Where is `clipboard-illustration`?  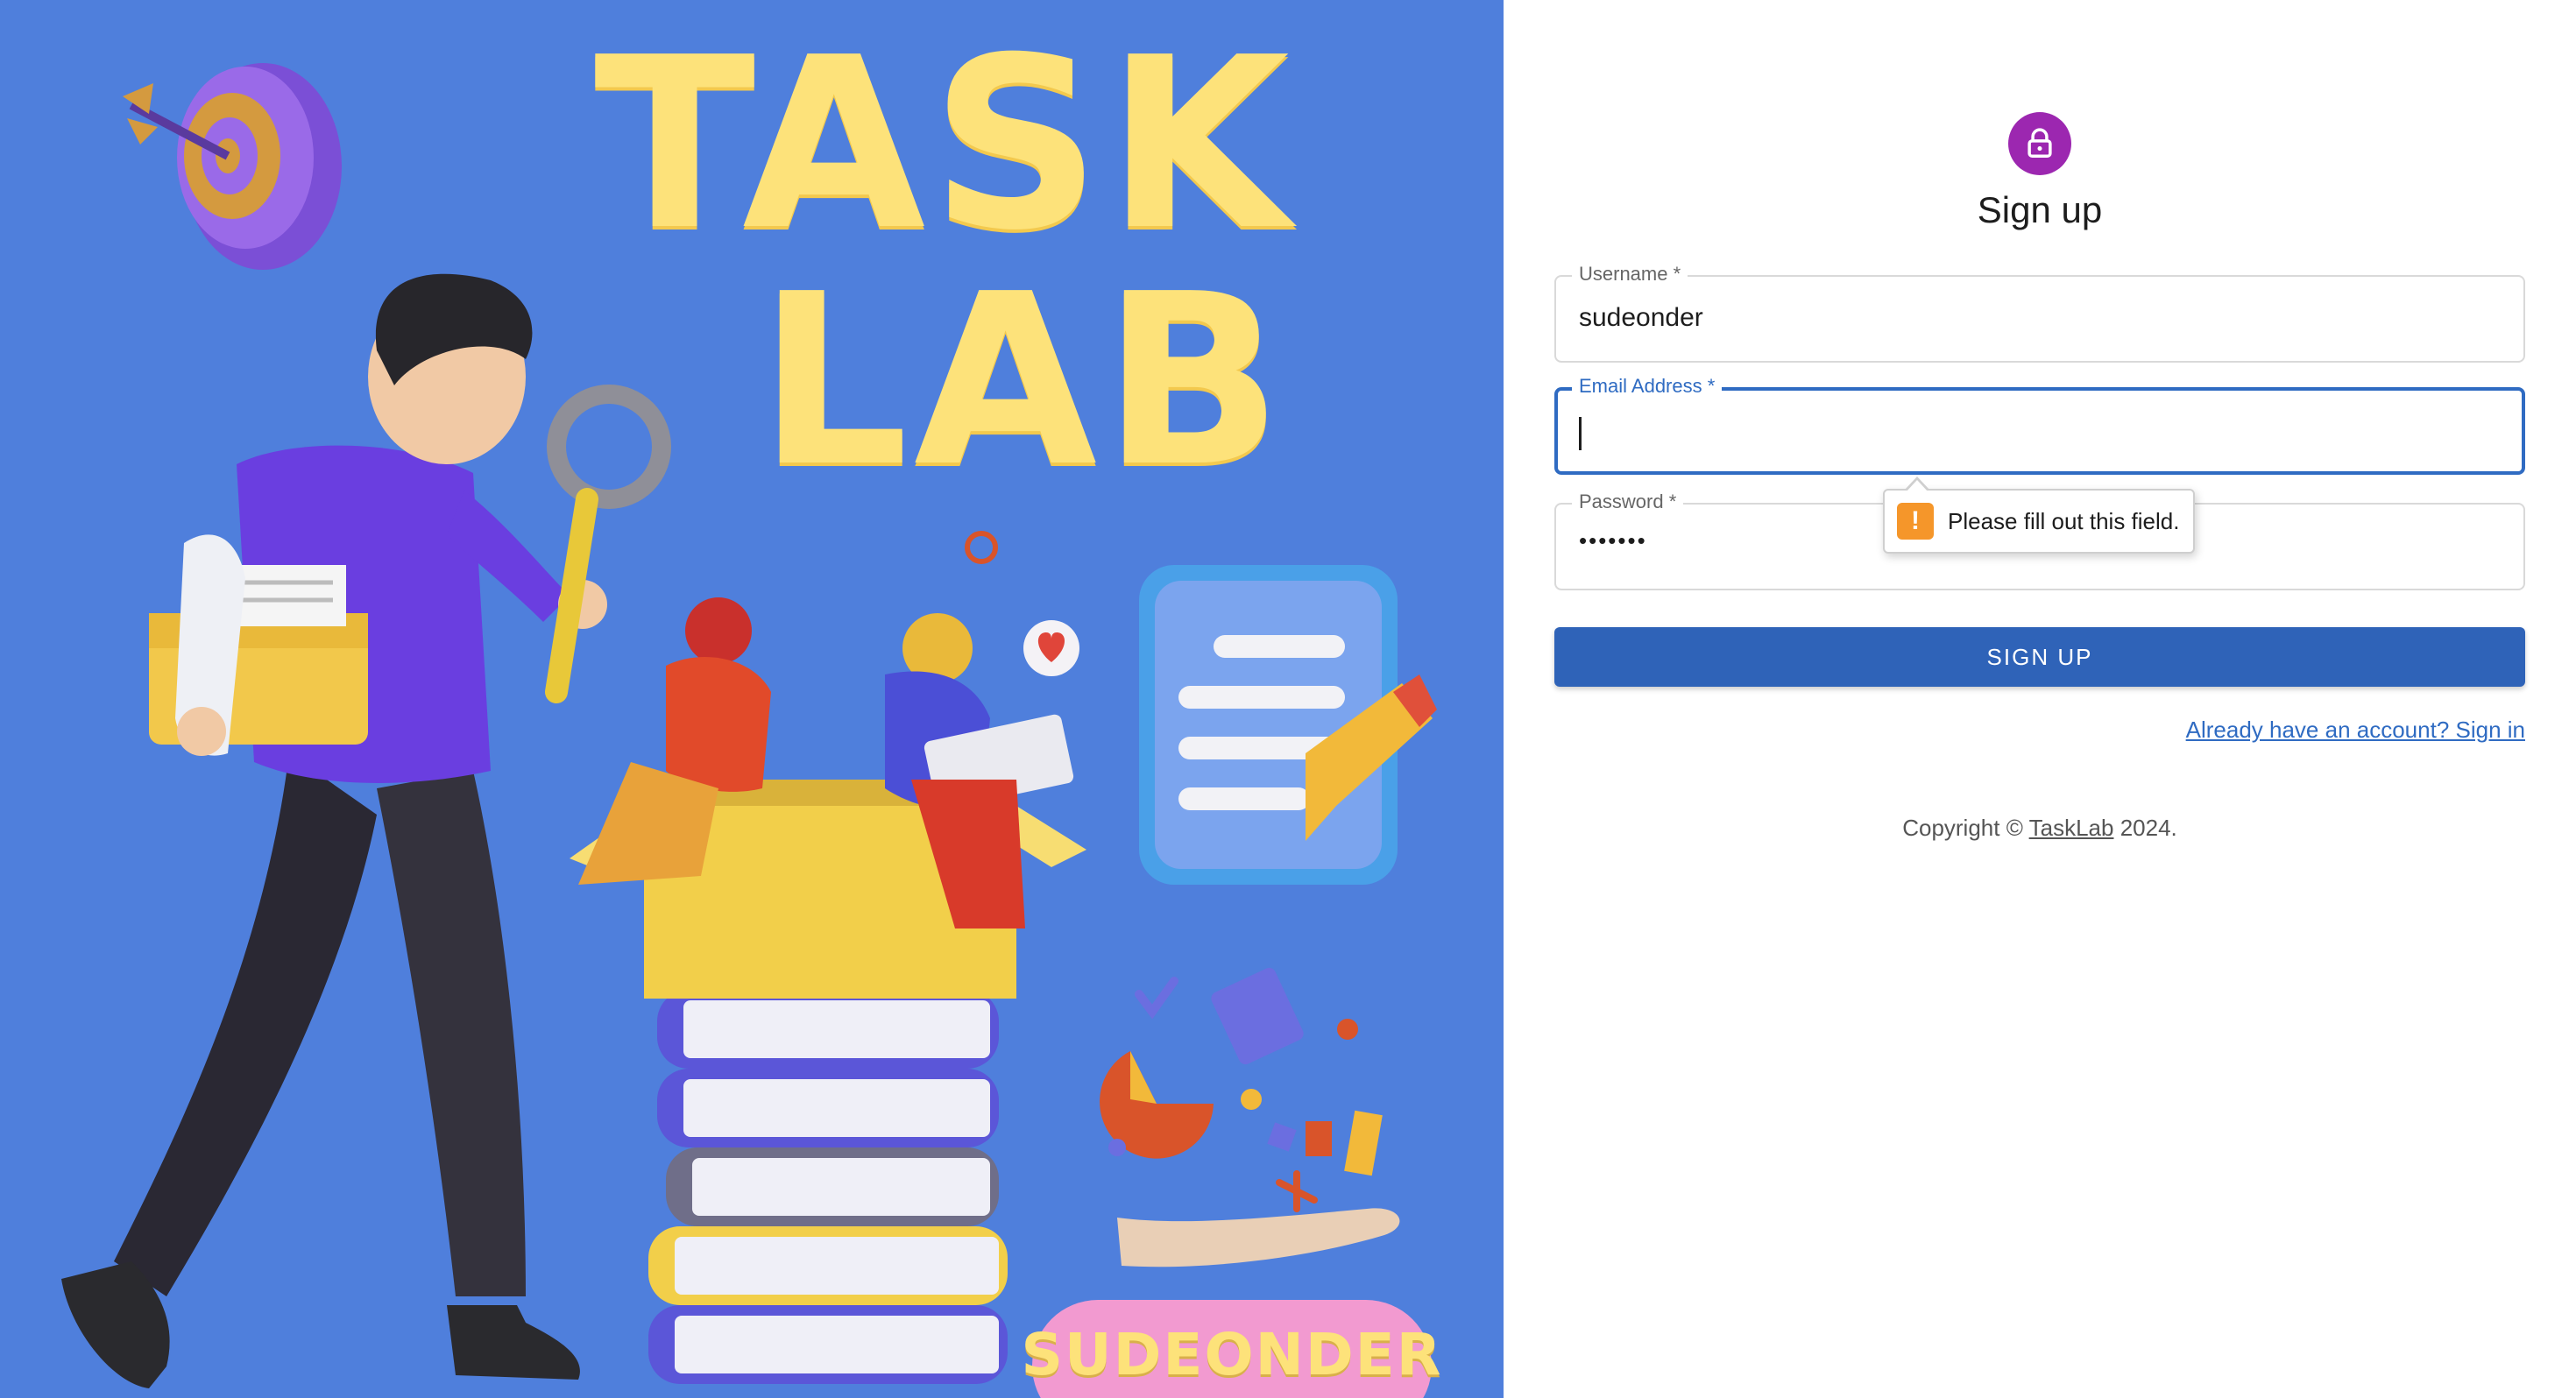 clipboard-illustration is located at coordinates (1288, 725).